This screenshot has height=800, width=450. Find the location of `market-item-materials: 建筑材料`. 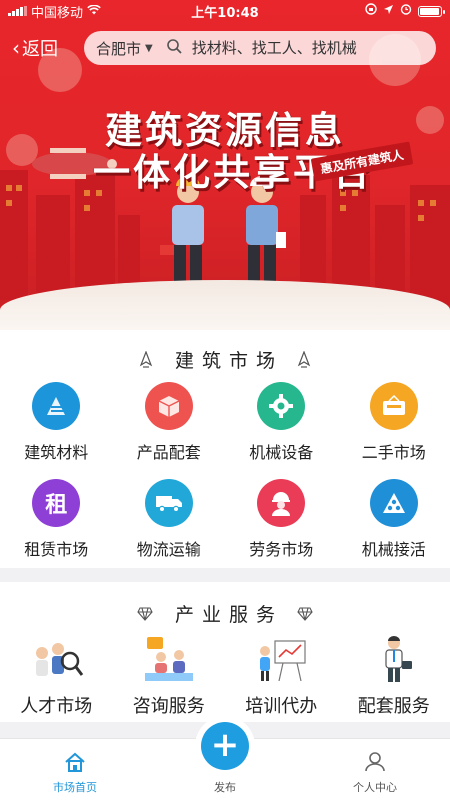

market-item-materials: 建筑材料 is located at coordinates (56, 422).